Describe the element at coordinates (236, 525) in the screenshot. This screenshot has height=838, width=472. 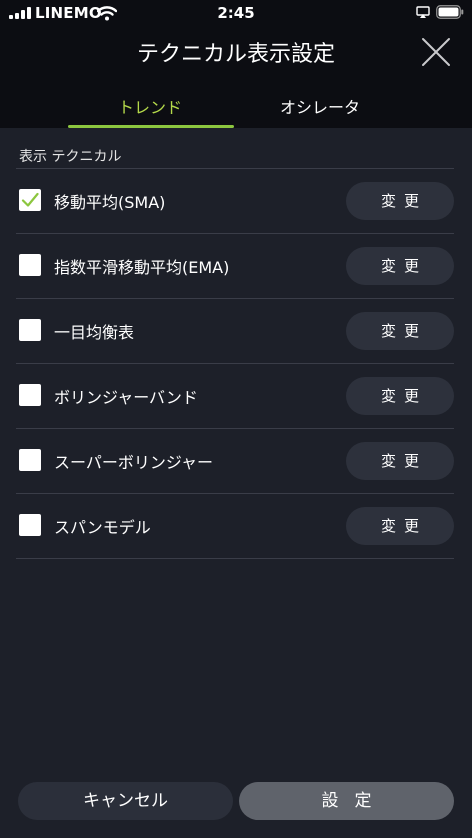
I see `list-item-span-model: スパンモデル 変更` at that location.